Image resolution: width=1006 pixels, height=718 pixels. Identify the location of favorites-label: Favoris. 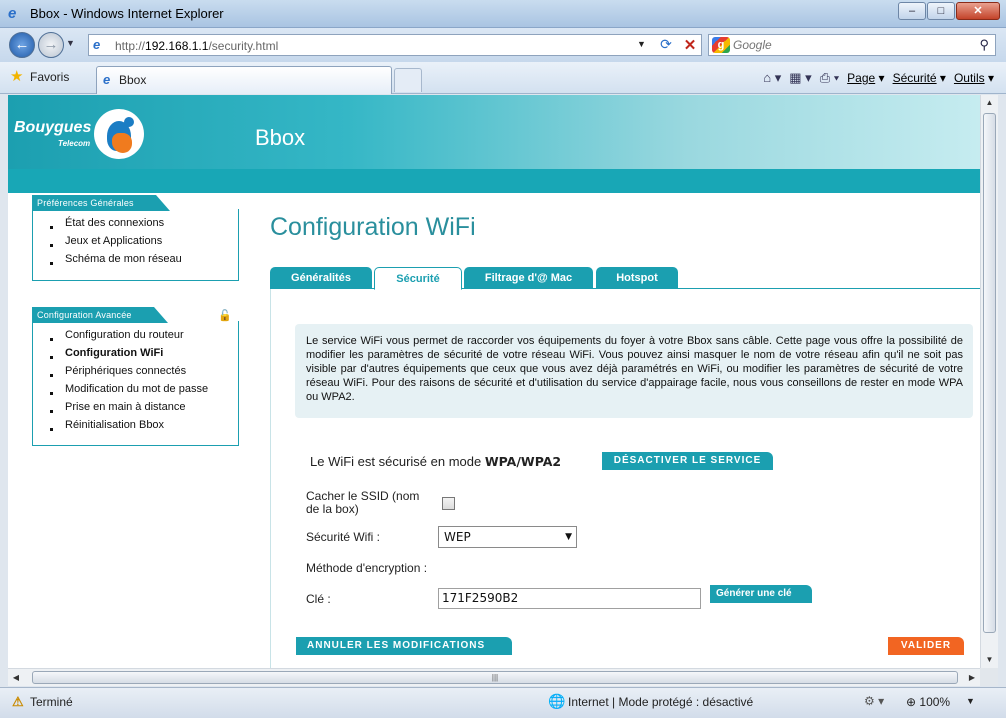
(50, 77).